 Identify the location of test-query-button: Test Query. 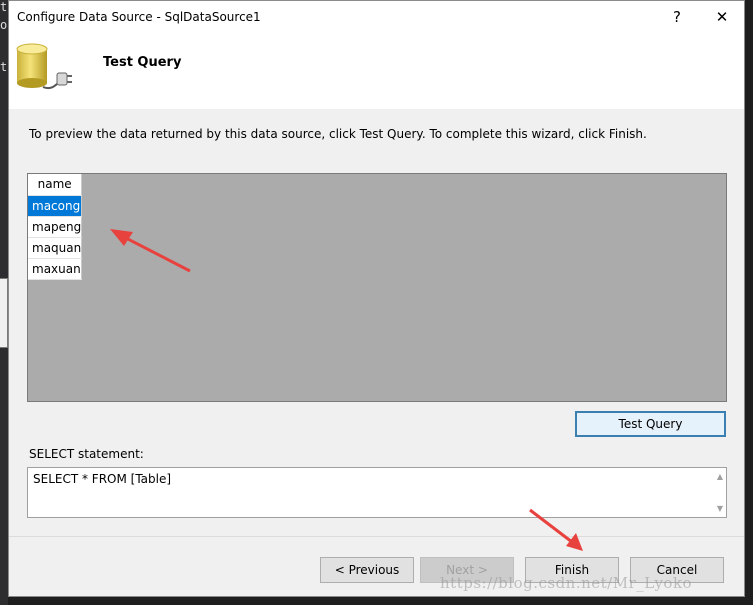
(650, 424).